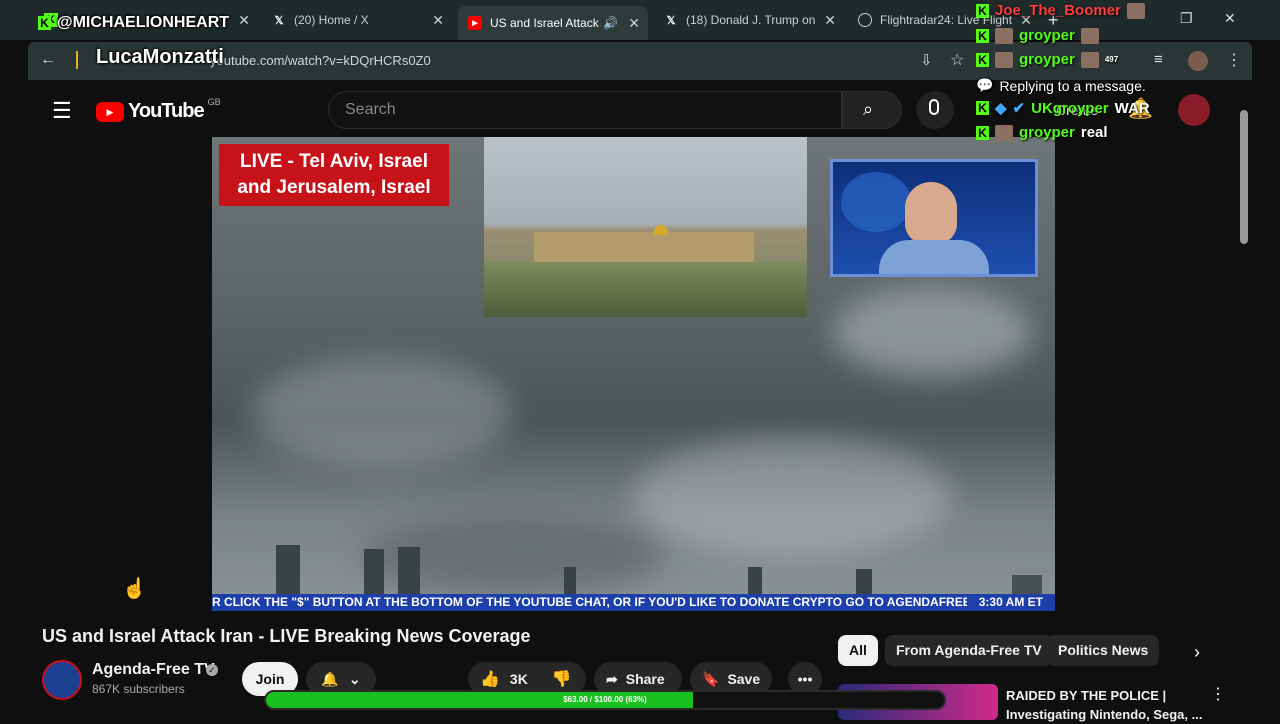  I want to click on chat-message: K groyper real, so click(1042, 132).